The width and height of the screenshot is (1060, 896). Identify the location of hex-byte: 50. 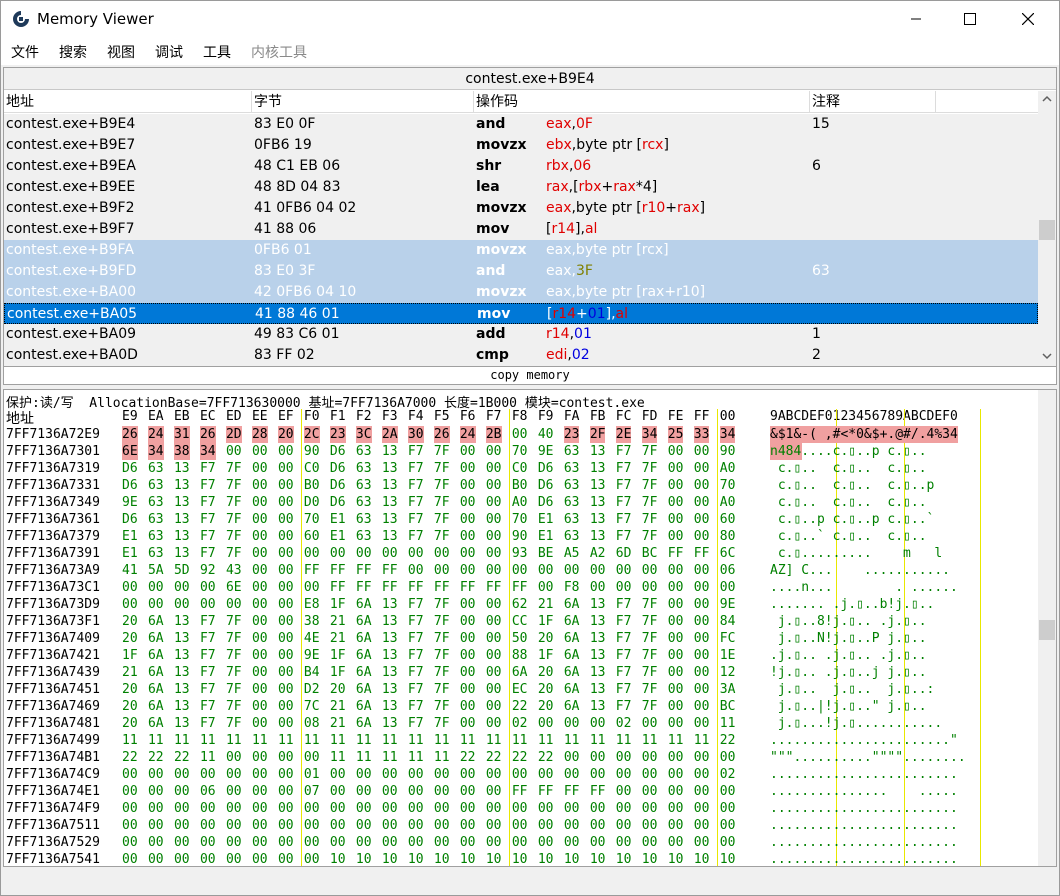
(520, 638).